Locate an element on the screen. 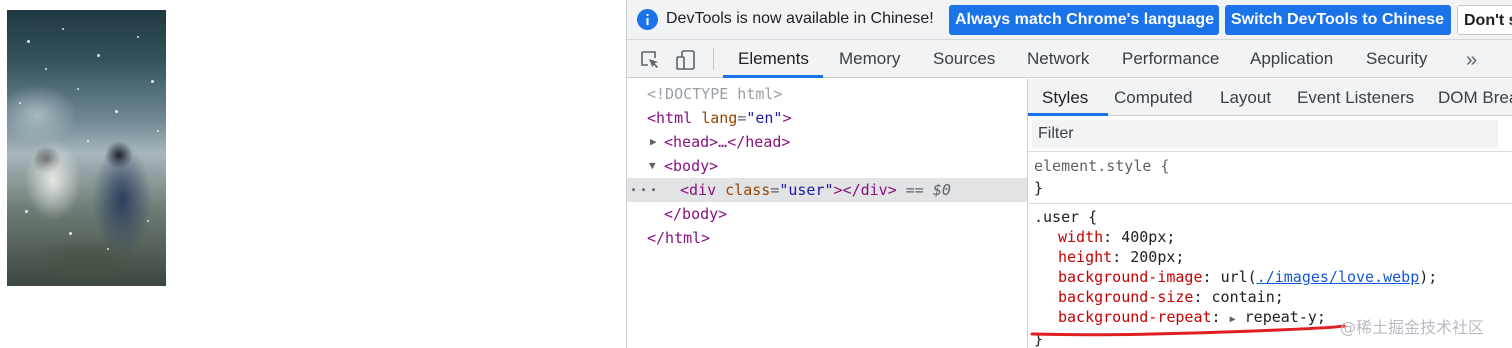  html-close-tag: </html> is located at coordinates (679, 238).